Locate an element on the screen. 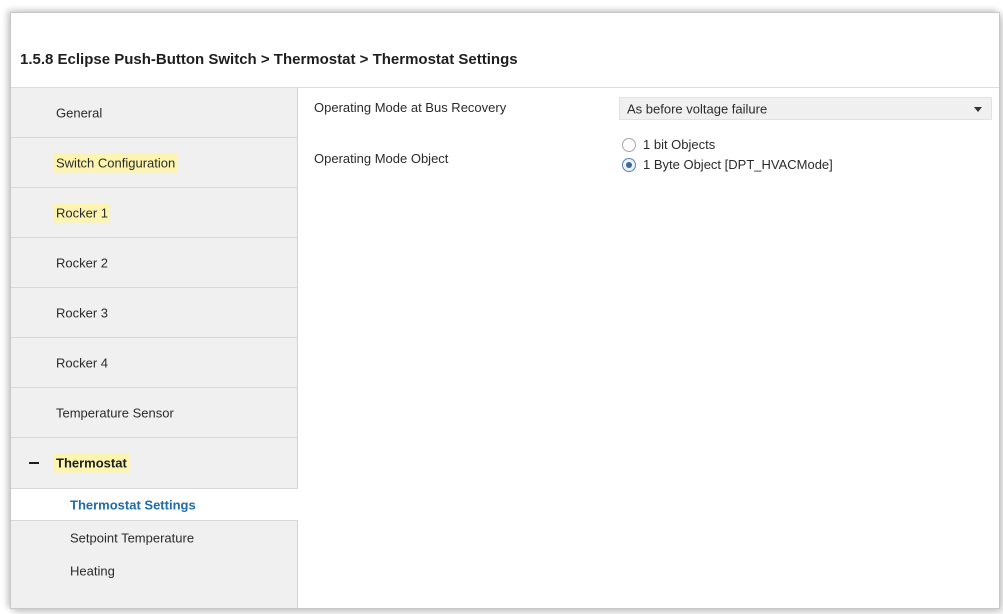 The width and height of the screenshot is (1003, 614). sidebar-item-label: Temperature Sensor is located at coordinates (115, 412).